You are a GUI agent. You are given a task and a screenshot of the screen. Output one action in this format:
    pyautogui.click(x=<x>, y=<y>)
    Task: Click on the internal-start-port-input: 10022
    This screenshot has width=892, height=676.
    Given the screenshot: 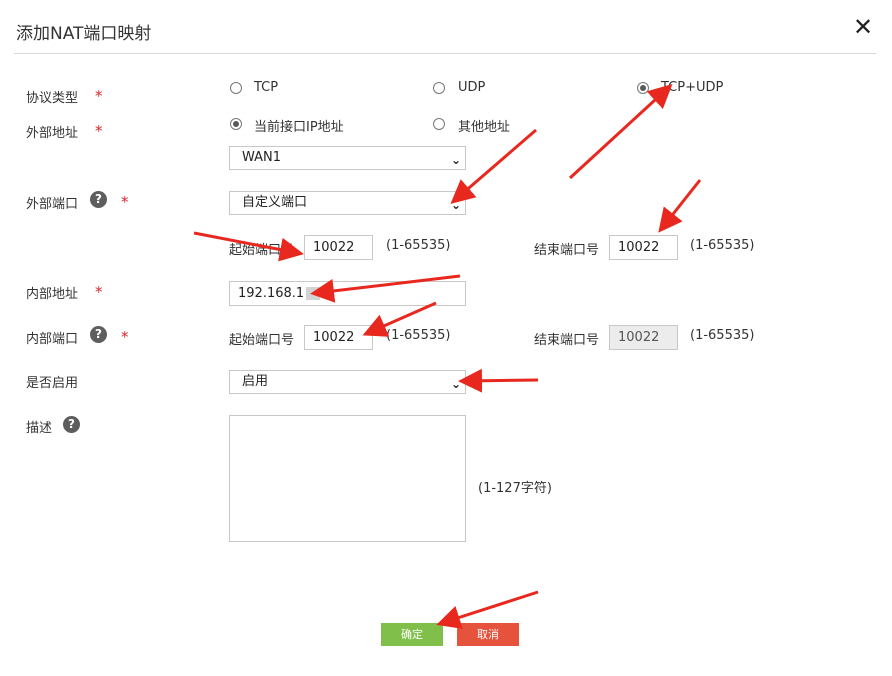 What is the action you would take?
    pyautogui.click(x=338, y=337)
    